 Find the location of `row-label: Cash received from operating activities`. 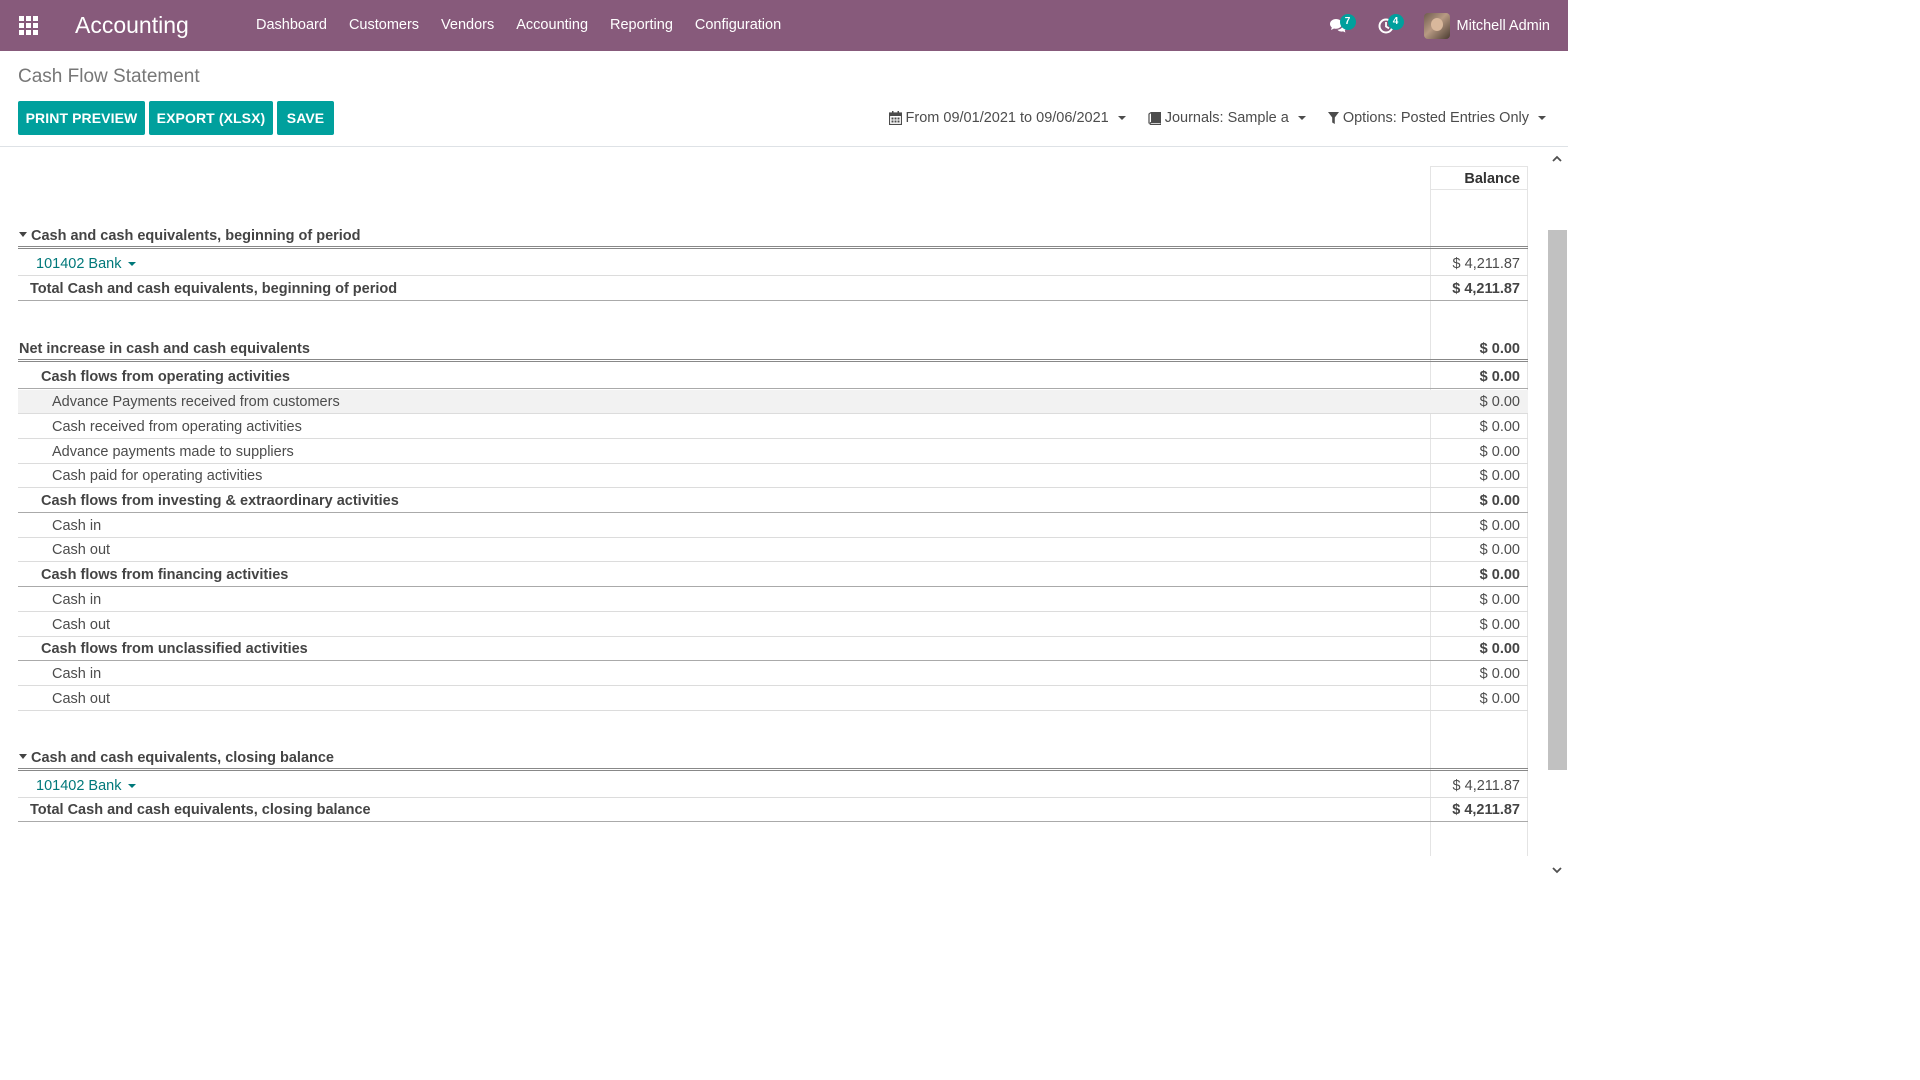

row-label: Cash received from operating activities is located at coordinates (177, 426).